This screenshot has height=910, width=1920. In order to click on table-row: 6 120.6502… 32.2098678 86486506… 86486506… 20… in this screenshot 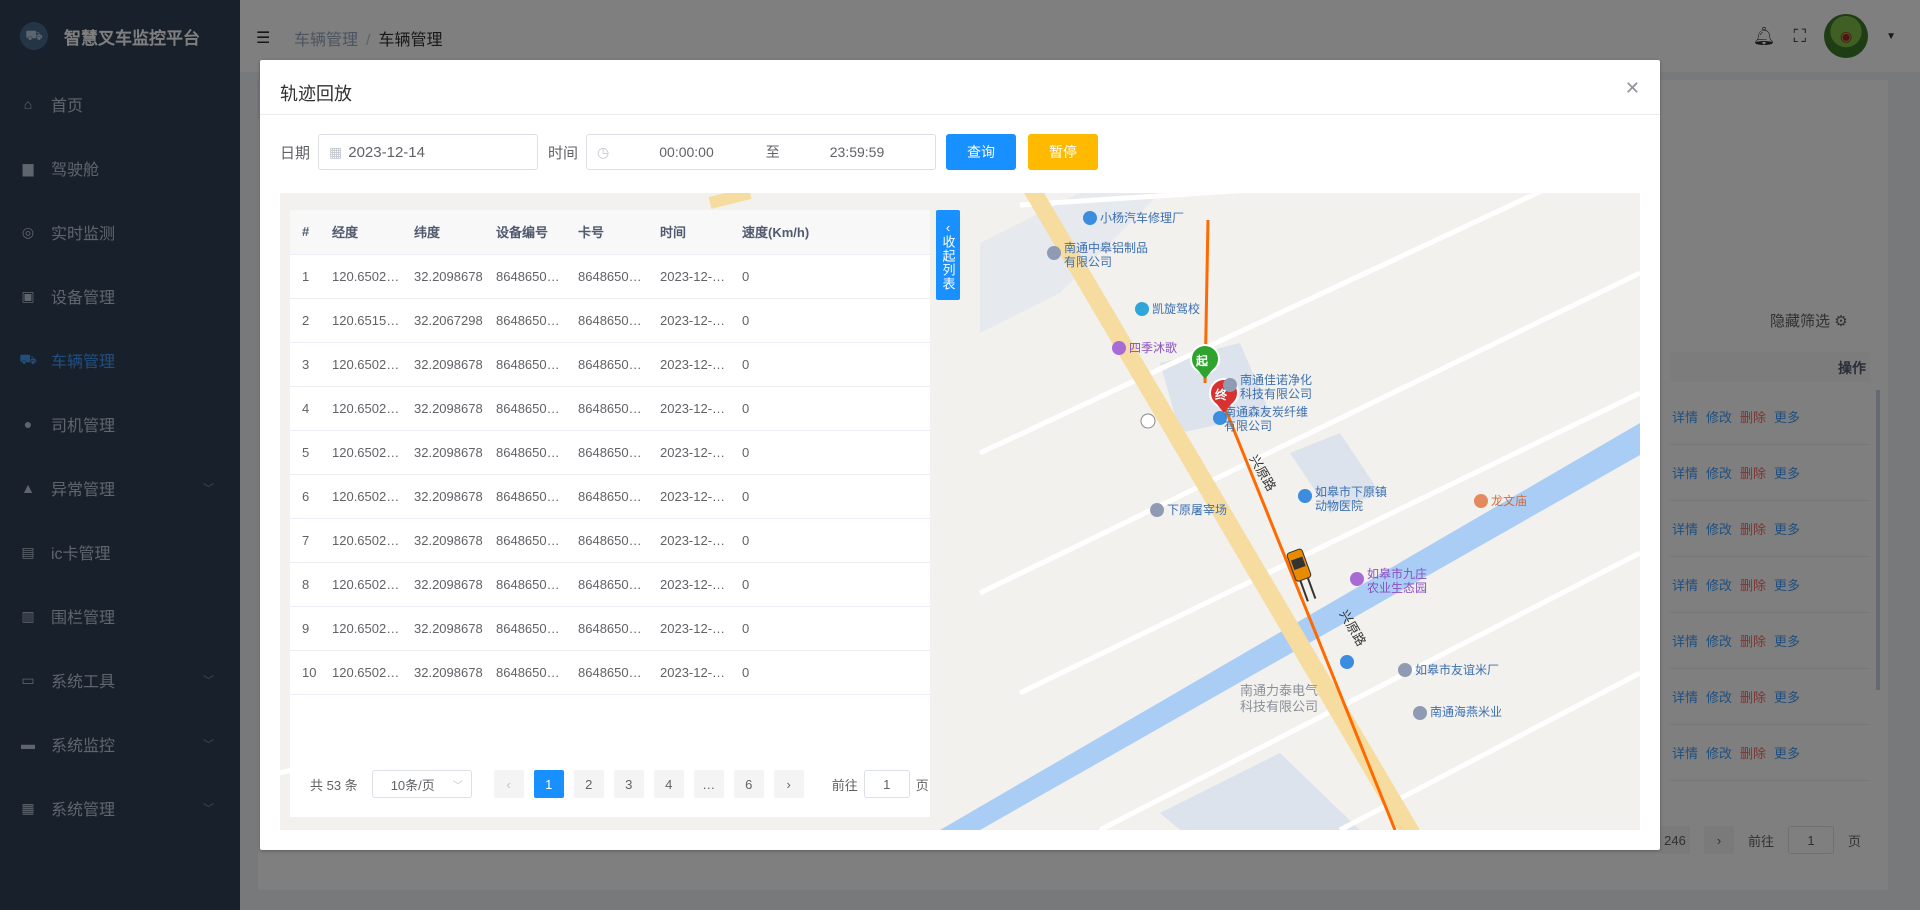, I will do `click(610, 496)`.